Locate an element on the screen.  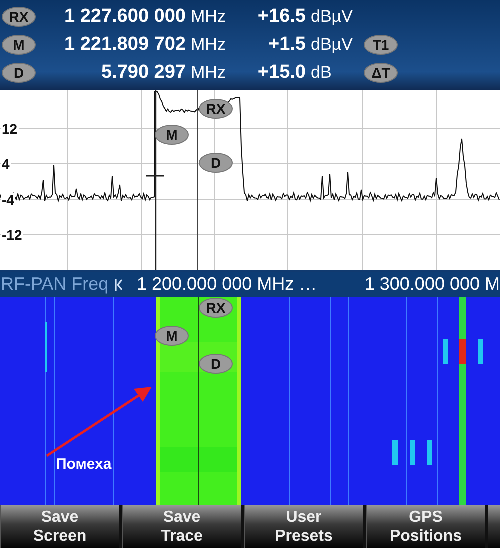
annotation-label: Помеха is located at coordinates (84, 464).